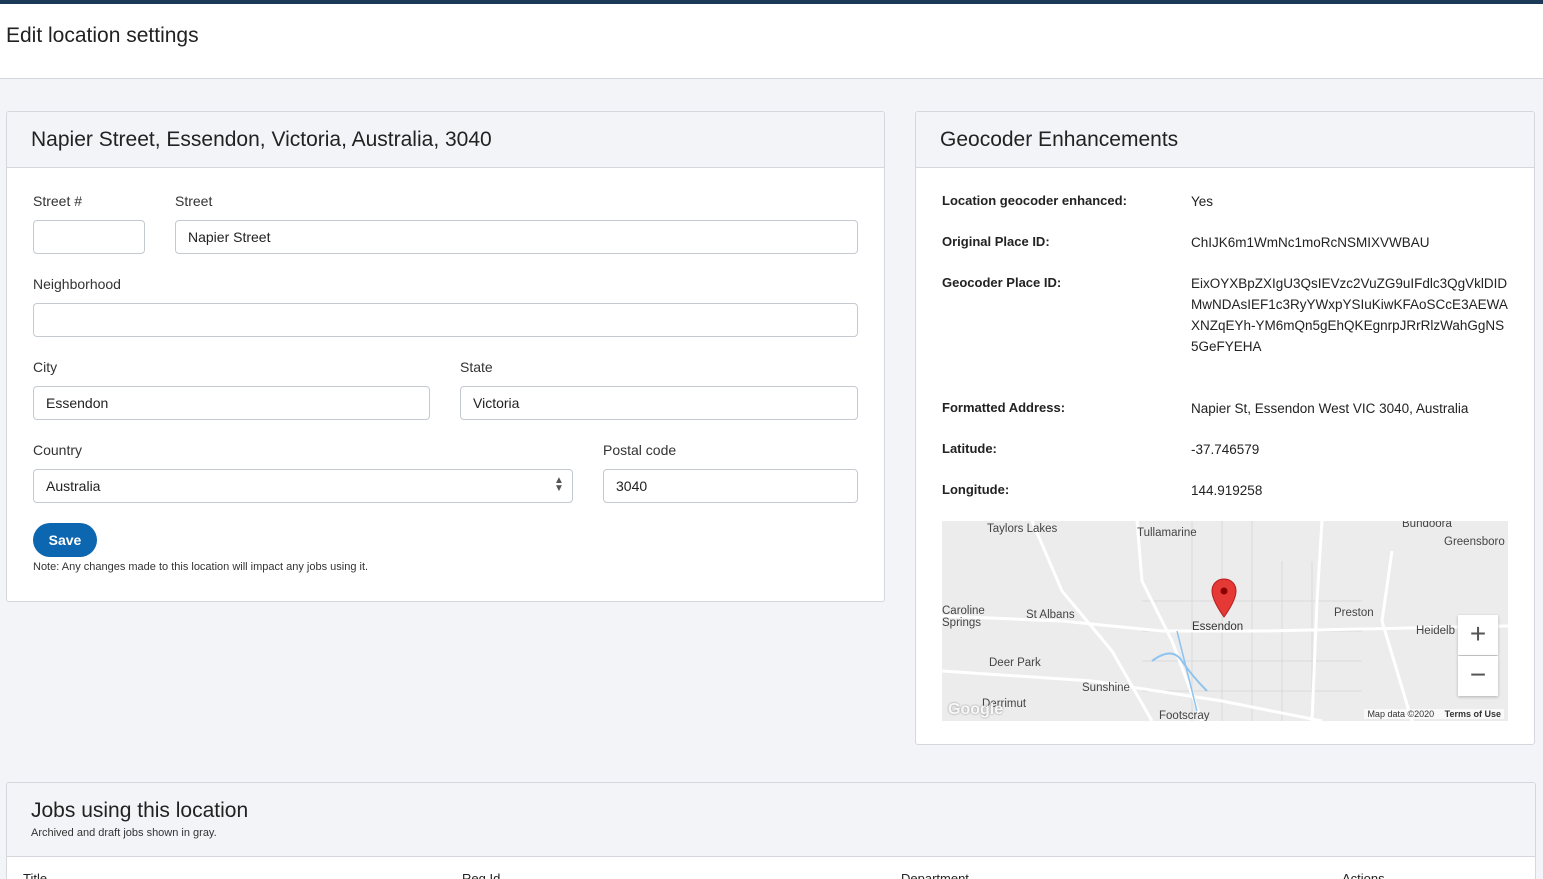 This screenshot has height=879, width=1543. I want to click on map-label: Greensboro, so click(1474, 542).